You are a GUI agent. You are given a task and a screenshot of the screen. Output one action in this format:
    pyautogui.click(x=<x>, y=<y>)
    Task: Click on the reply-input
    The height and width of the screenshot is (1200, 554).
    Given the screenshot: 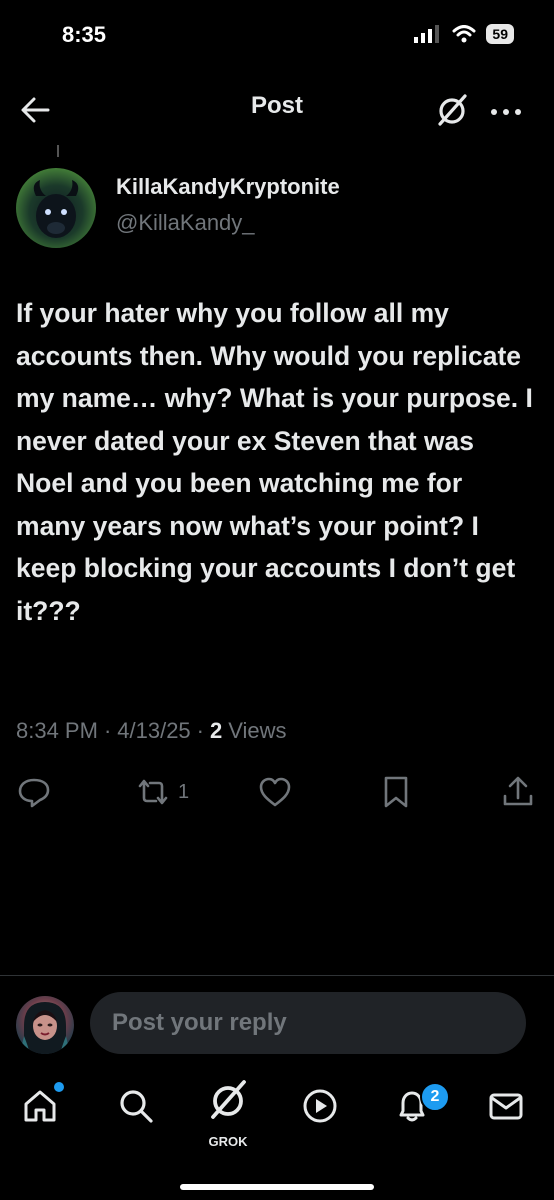 What is the action you would take?
    pyautogui.click(x=312, y=1023)
    